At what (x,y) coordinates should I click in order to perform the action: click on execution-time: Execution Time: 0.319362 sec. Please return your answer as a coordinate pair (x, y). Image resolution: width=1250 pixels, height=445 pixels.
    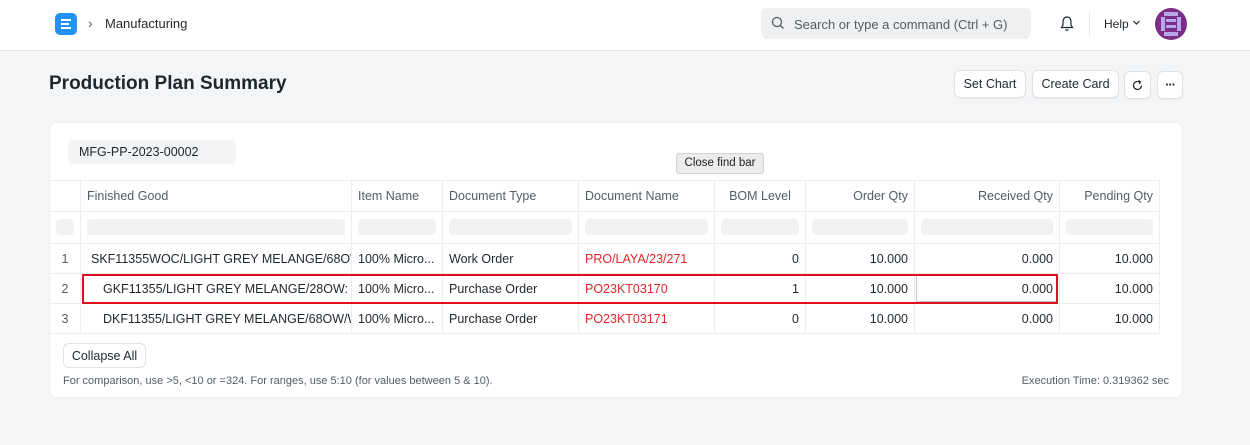
    Looking at the image, I should click on (1095, 381).